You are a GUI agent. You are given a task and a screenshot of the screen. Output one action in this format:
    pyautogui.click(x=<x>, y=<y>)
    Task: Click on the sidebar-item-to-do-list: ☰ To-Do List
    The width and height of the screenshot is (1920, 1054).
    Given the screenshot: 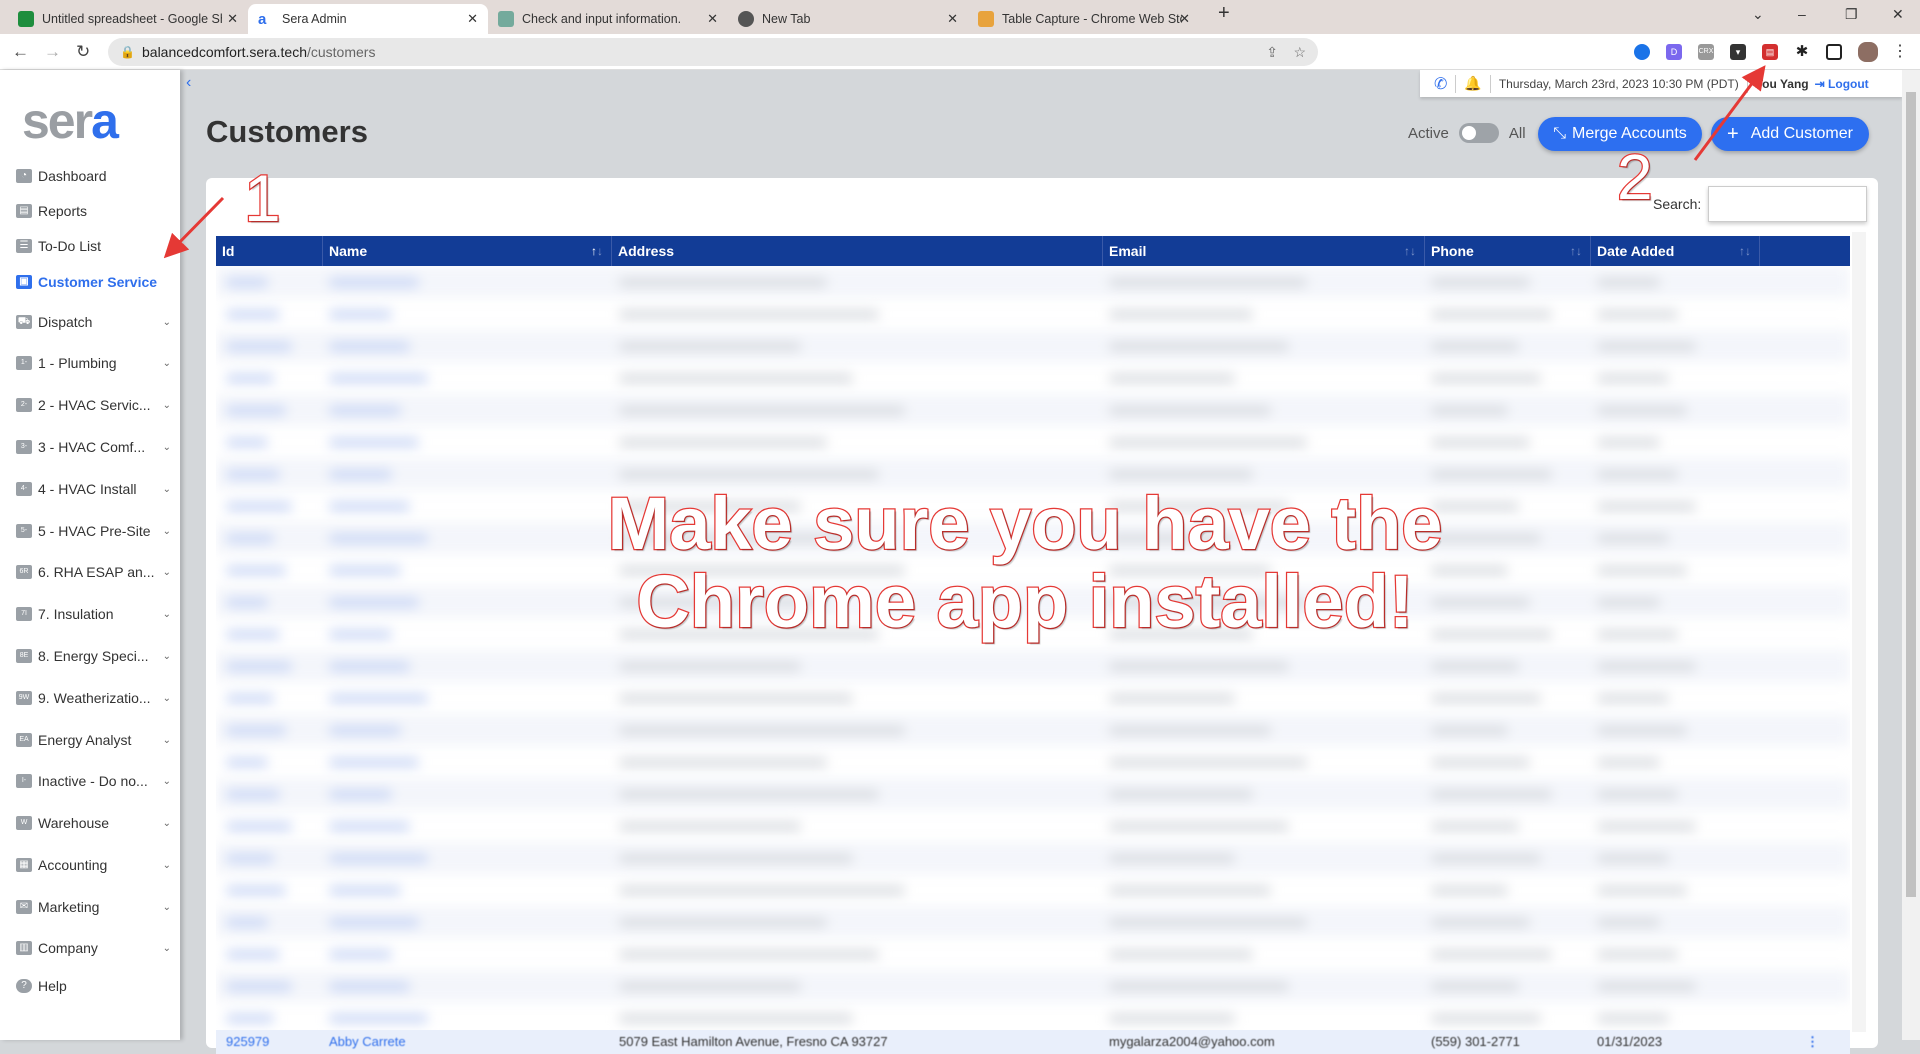 What is the action you would take?
    pyautogui.click(x=93, y=246)
    